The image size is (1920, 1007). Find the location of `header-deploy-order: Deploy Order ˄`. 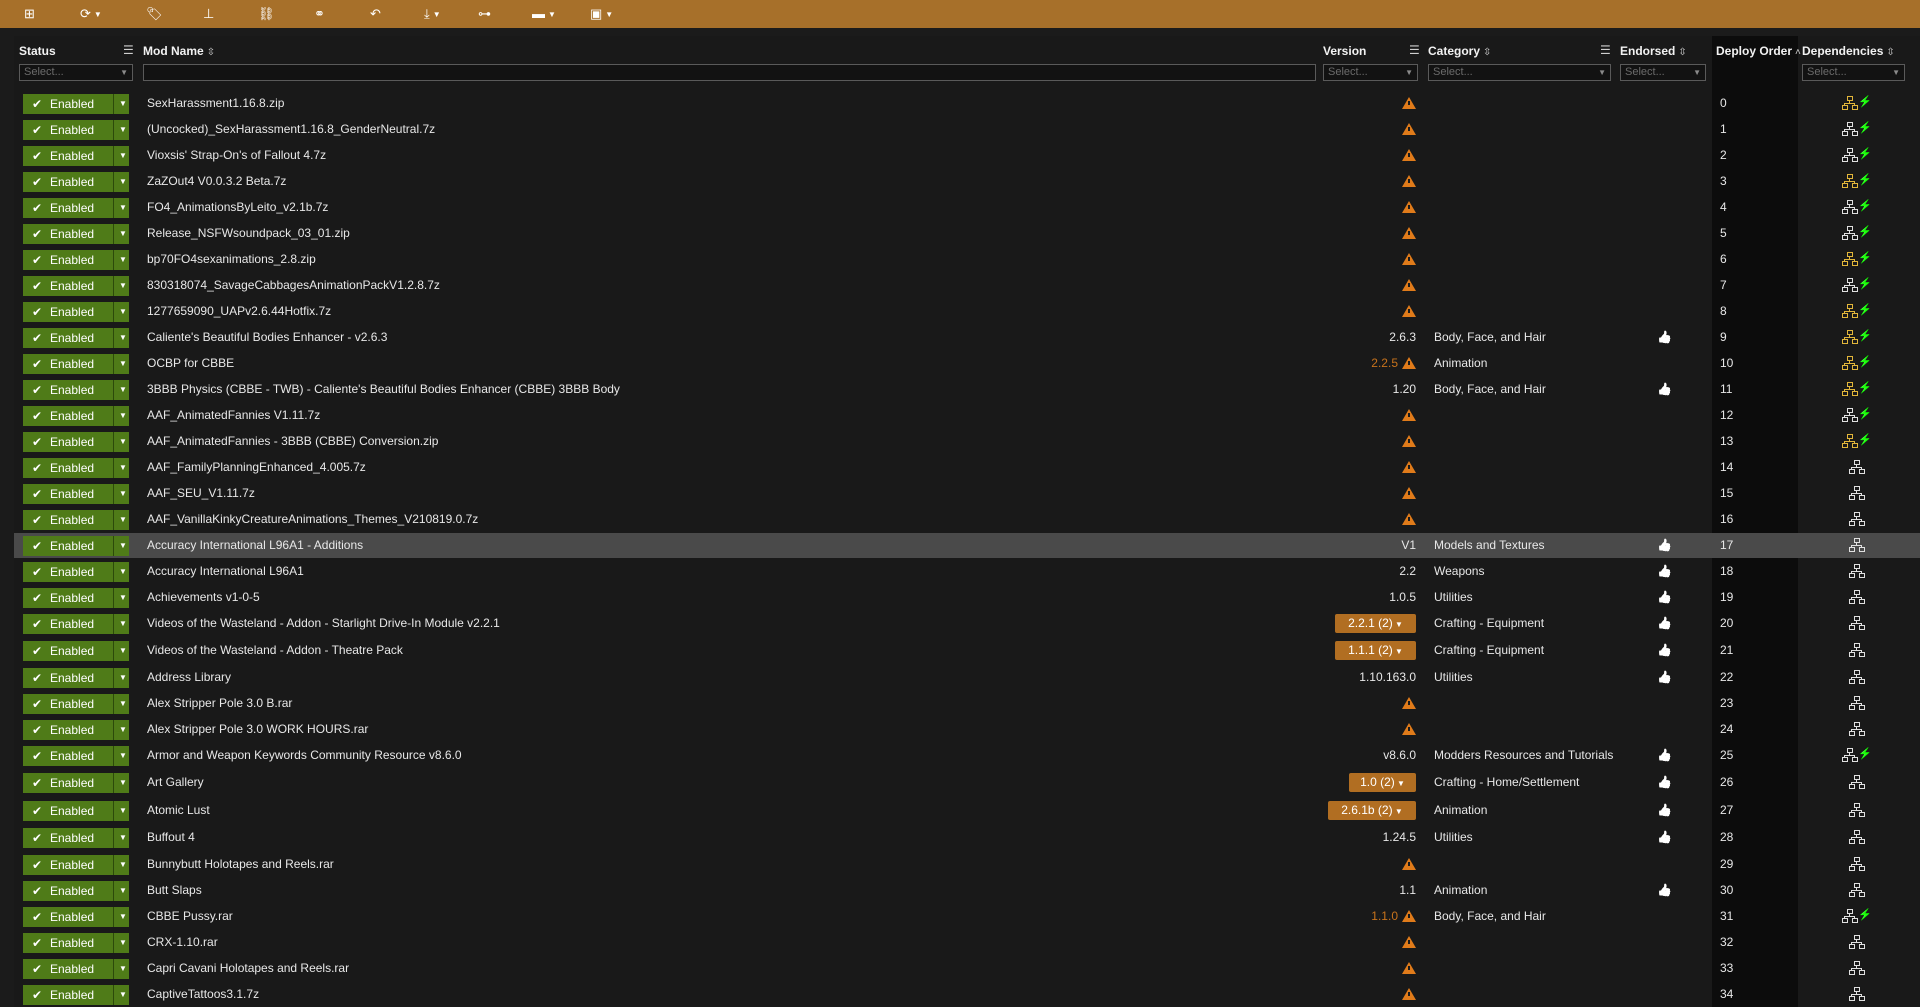

header-deploy-order: Deploy Order ˄ is located at coordinates (1758, 51).